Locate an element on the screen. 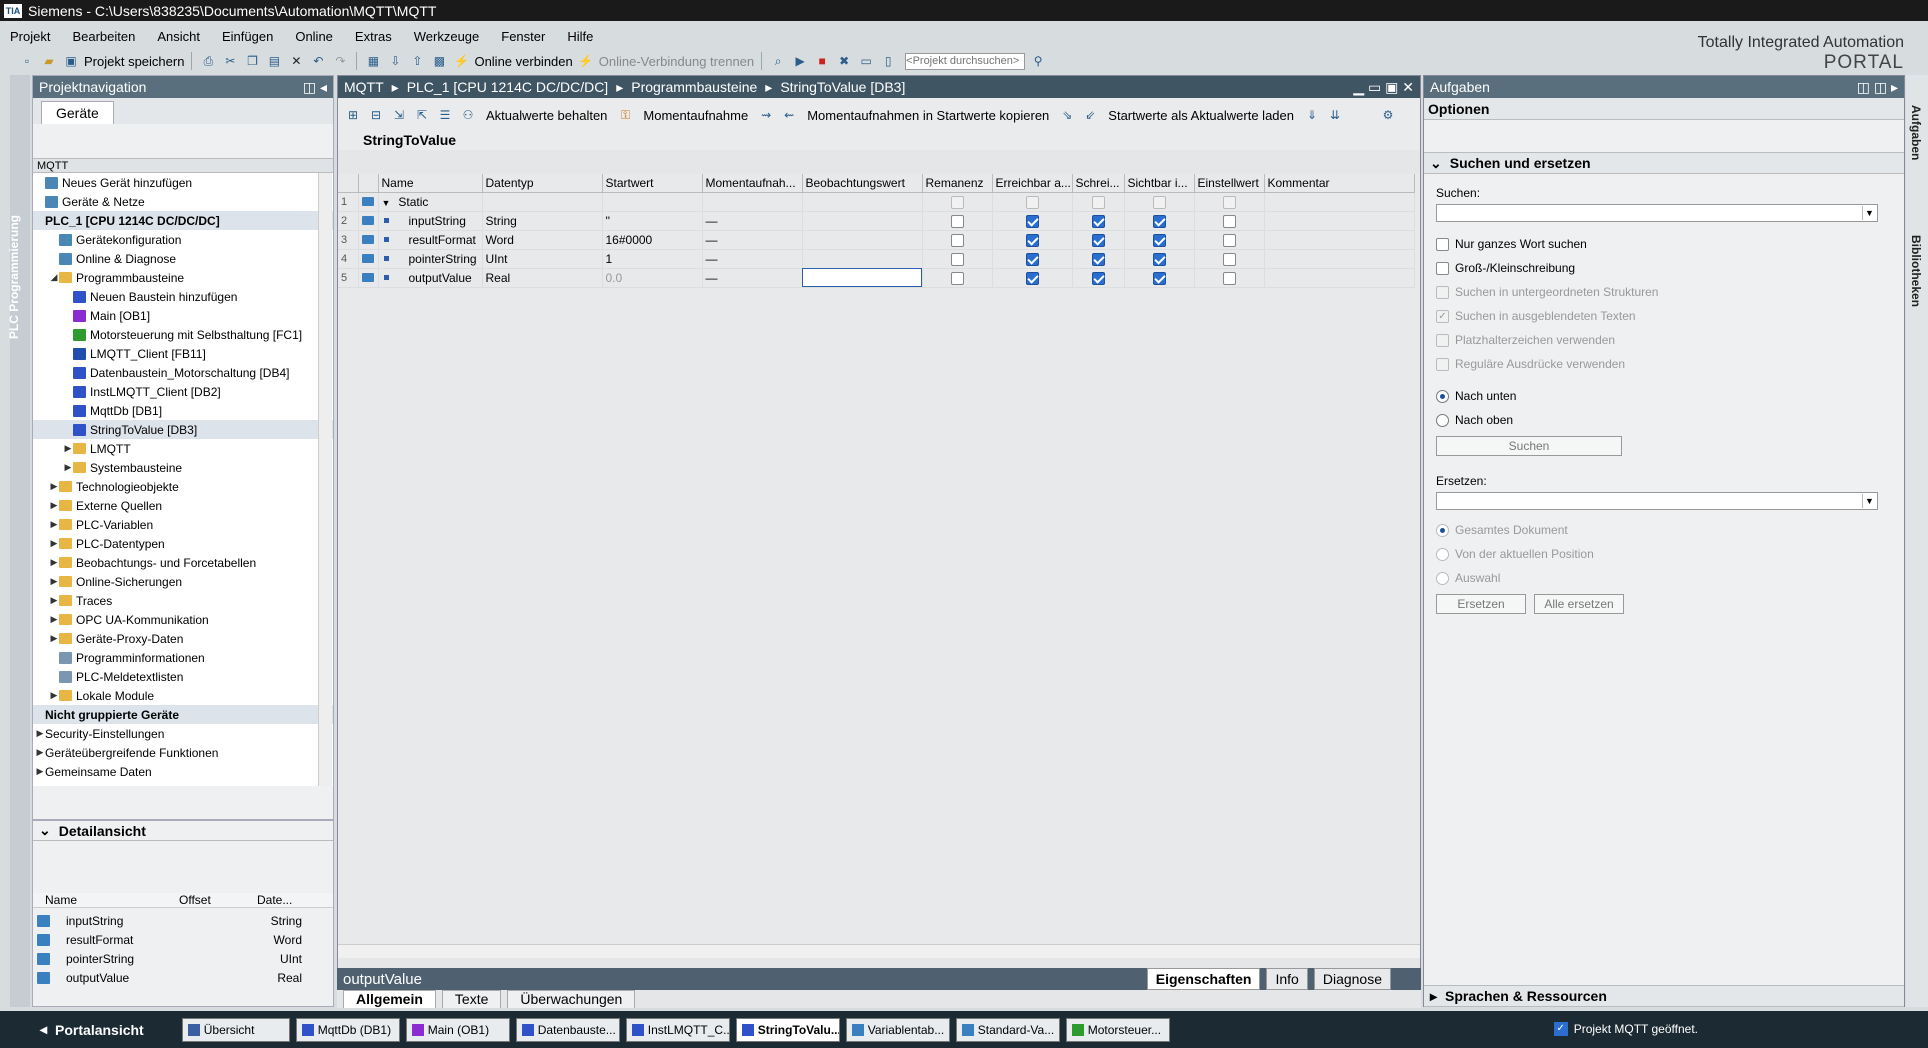 The image size is (1928, 1048). startvalue-cell: 1 is located at coordinates (652, 259).